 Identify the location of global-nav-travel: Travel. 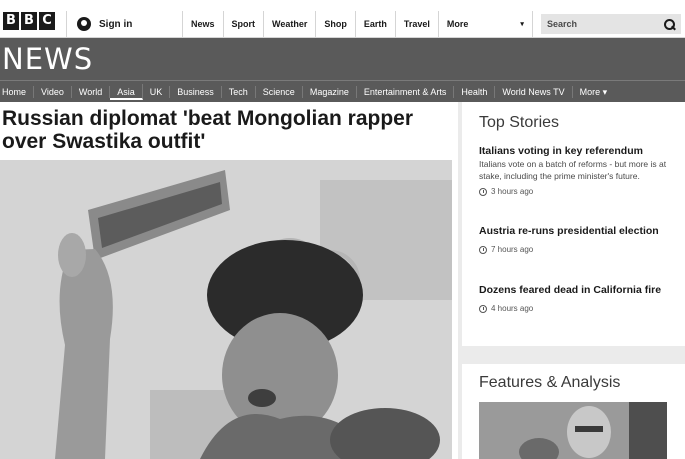
(416, 24).